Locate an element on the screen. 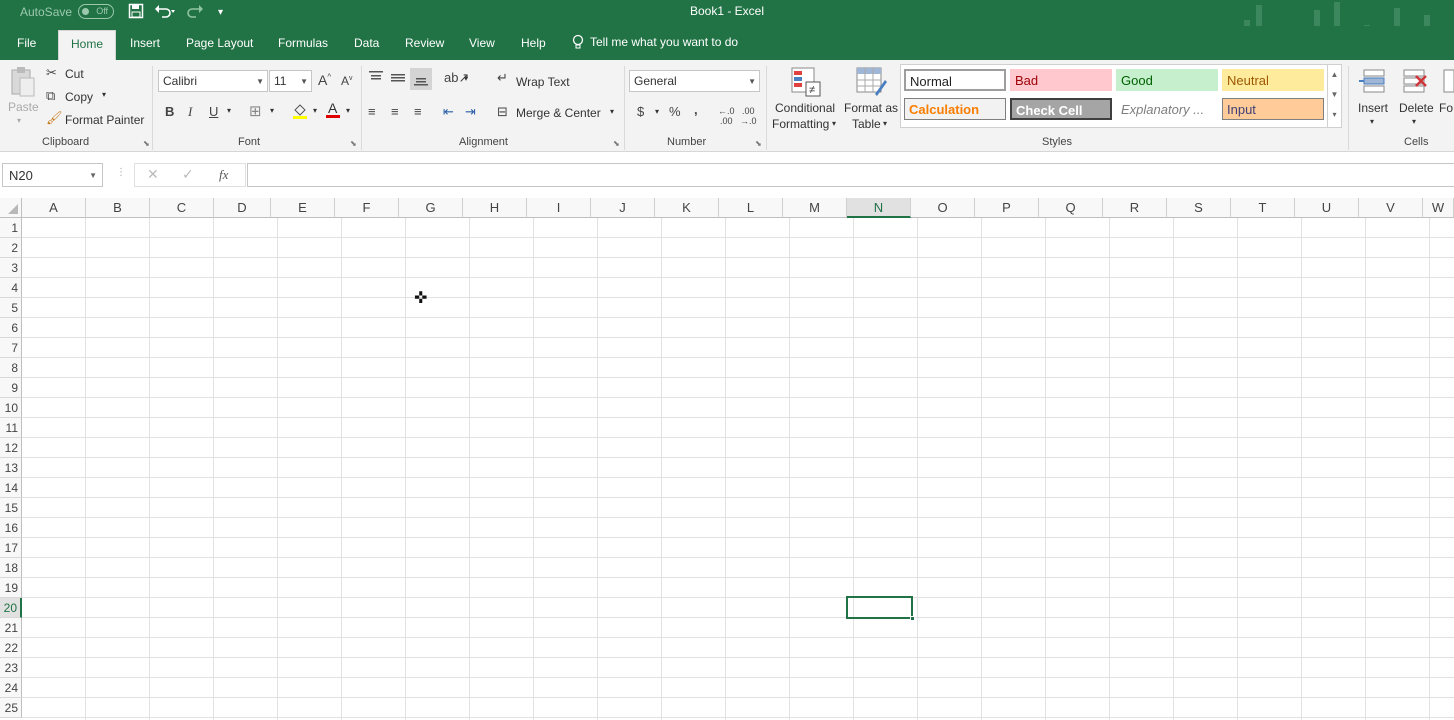  row-header-1: 1 is located at coordinates (11, 228).